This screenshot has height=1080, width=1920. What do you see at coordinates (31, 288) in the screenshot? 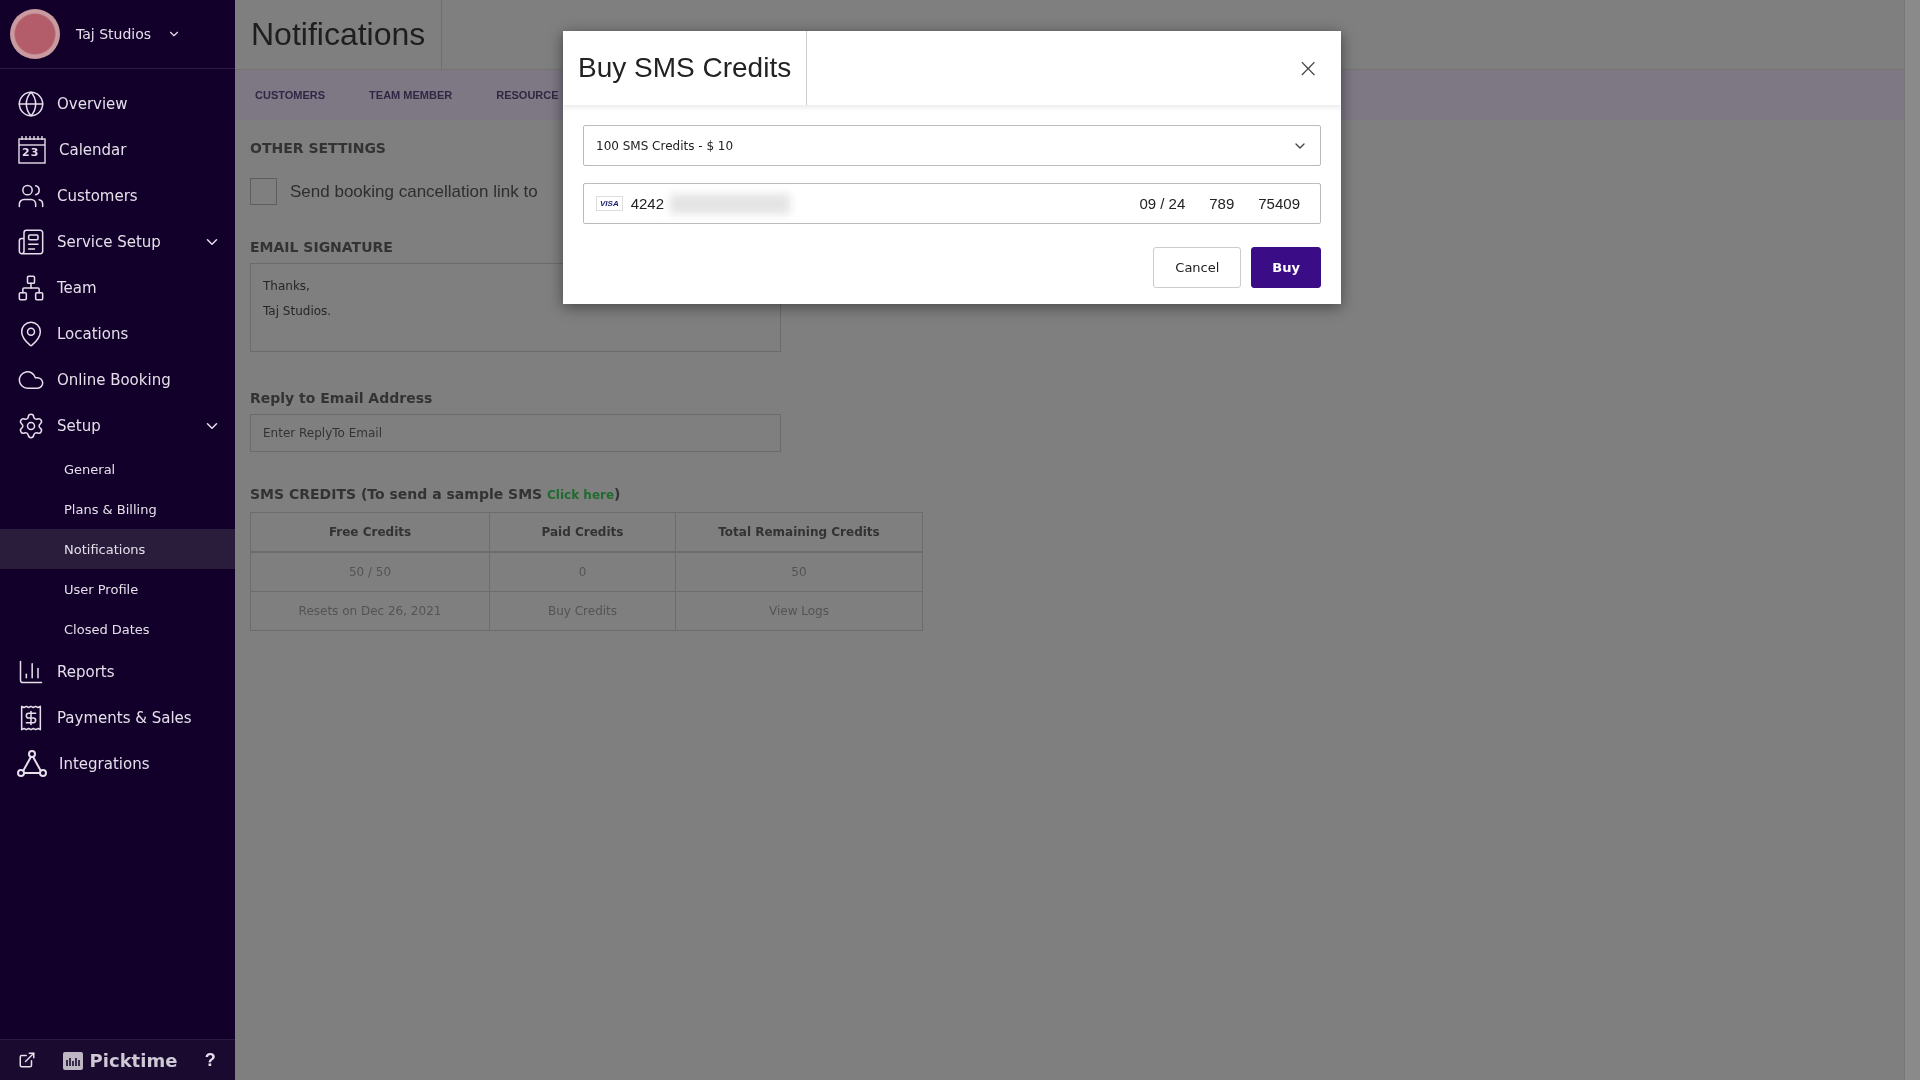
I see `team-icon` at bounding box center [31, 288].